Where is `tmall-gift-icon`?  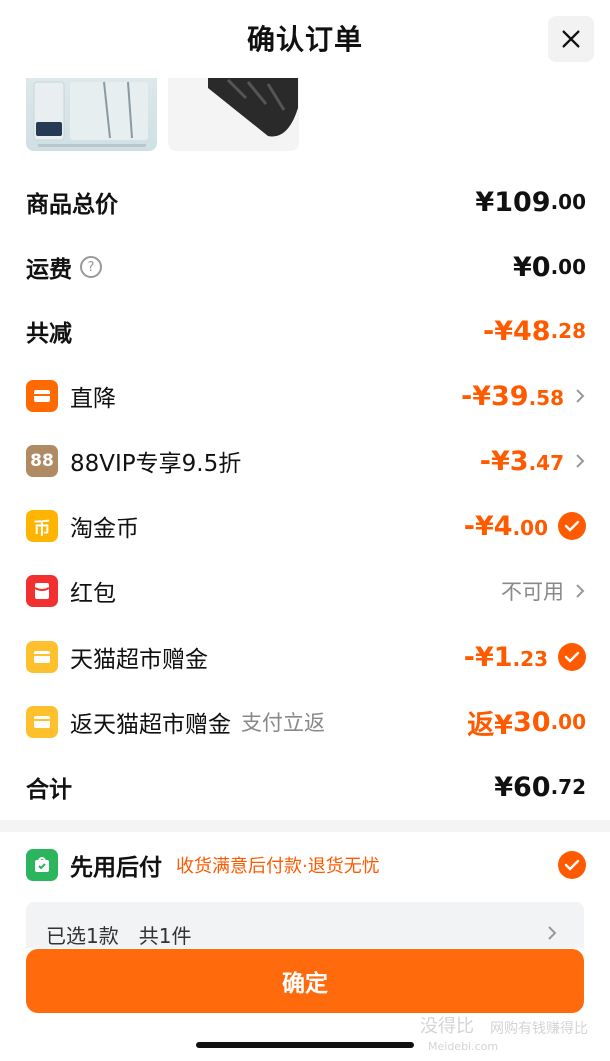
tmall-gift-icon is located at coordinates (42, 657).